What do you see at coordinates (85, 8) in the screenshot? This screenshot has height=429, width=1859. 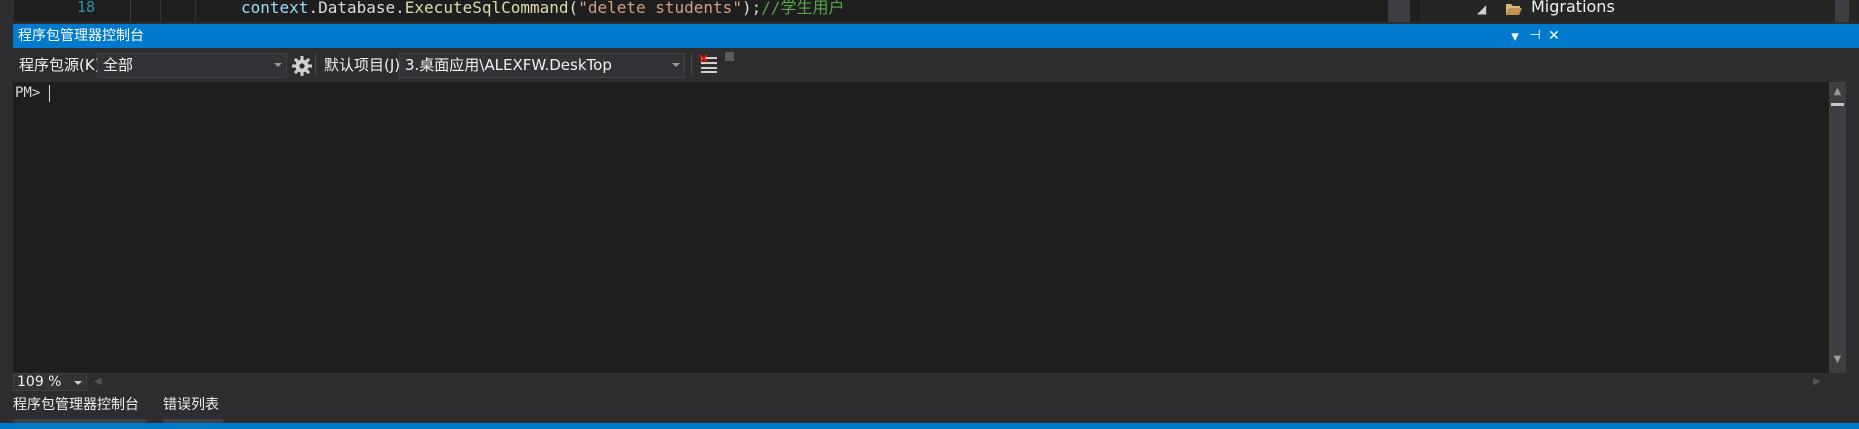 I see `line-number: 18` at bounding box center [85, 8].